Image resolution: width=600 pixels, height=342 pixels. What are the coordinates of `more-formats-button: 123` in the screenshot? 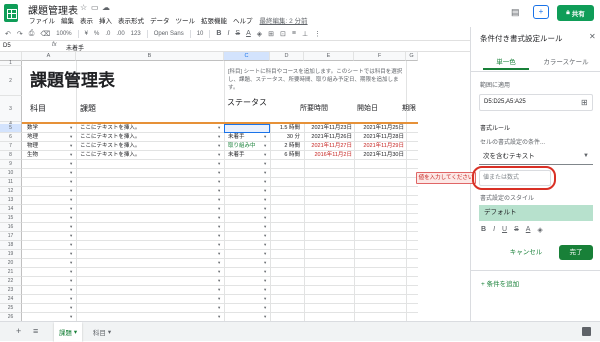 It's located at (136, 34).